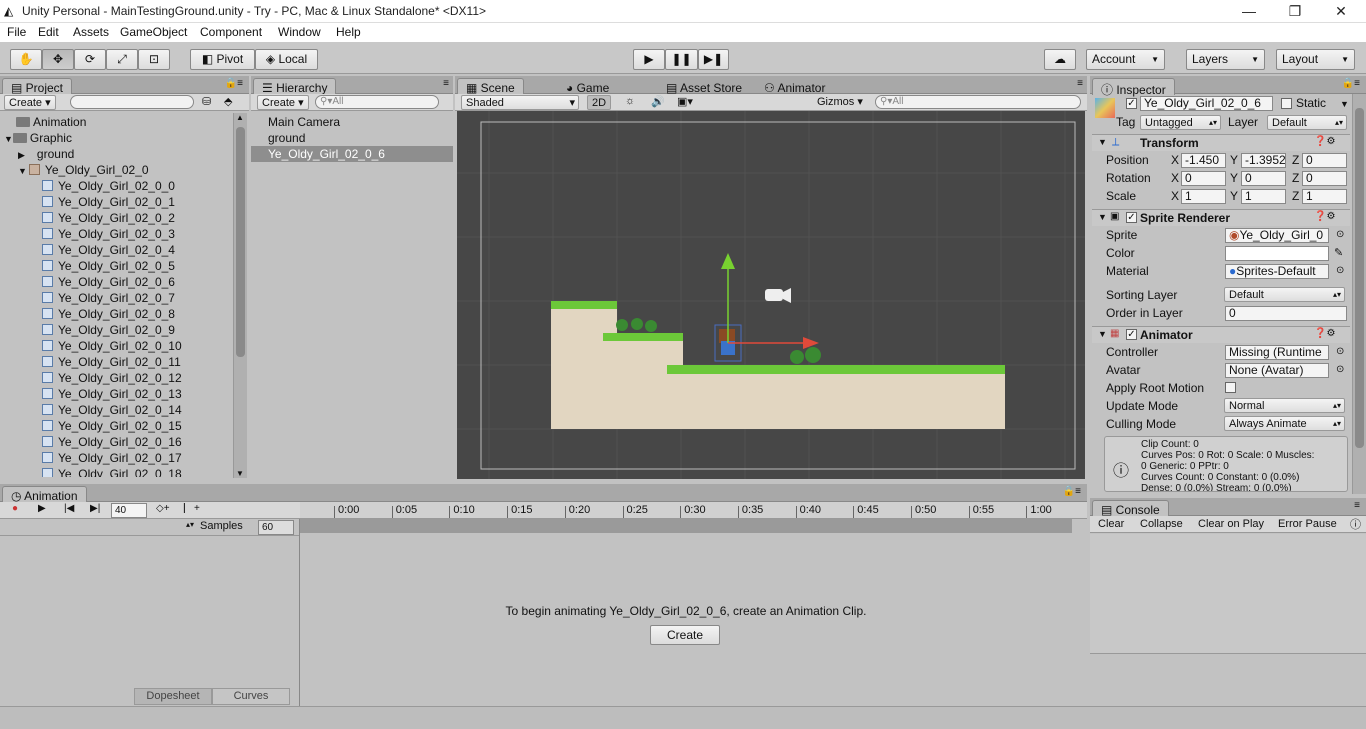  Describe the element at coordinates (1161, 524) in the screenshot. I see `console-collapse-button: Collapse` at that location.